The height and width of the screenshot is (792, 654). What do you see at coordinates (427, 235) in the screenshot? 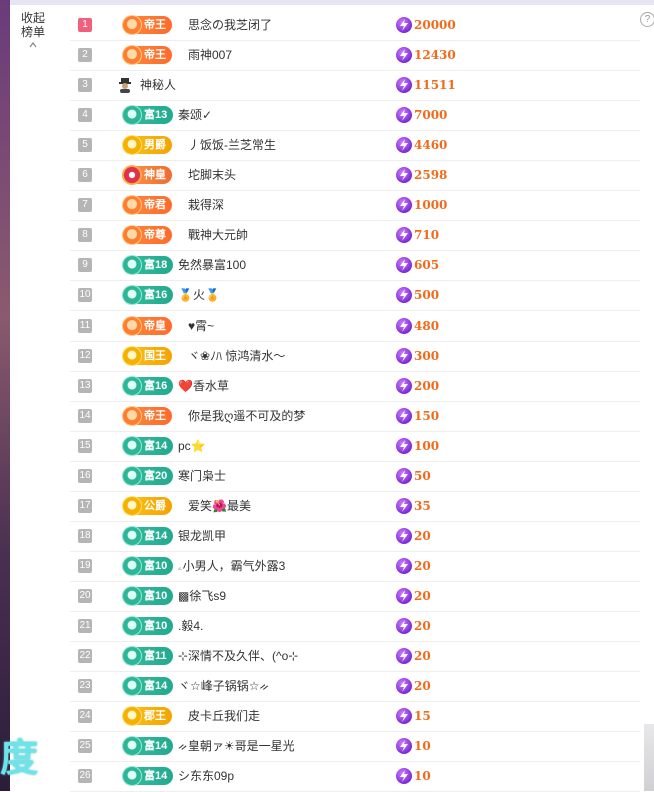
I see `contribution-amount: 710` at bounding box center [427, 235].